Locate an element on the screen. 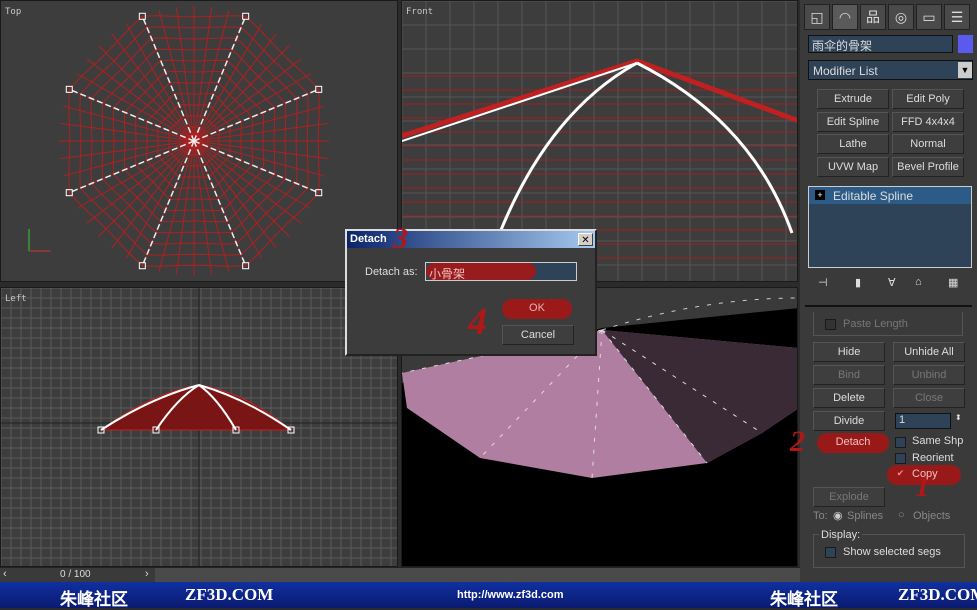 The image size is (977, 610). paste-length-checkbox is located at coordinates (830, 324).